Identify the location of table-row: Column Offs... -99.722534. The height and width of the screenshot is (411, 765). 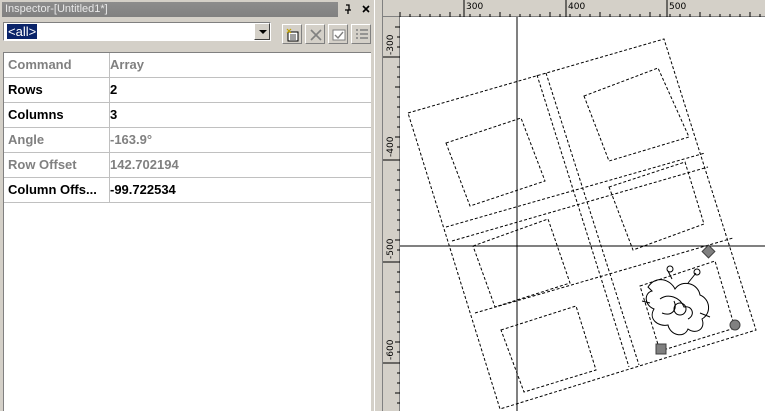
(187, 190).